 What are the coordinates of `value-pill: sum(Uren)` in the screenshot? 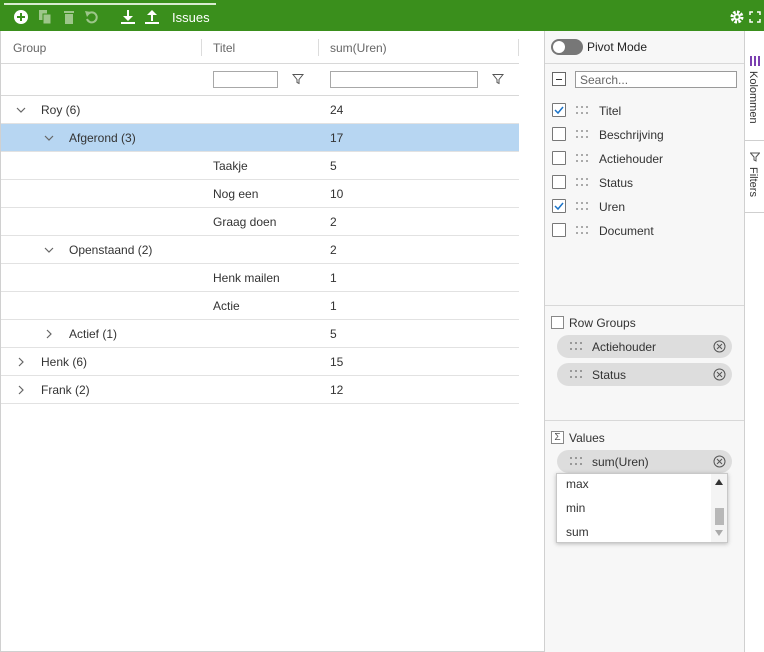 It's located at (644, 461).